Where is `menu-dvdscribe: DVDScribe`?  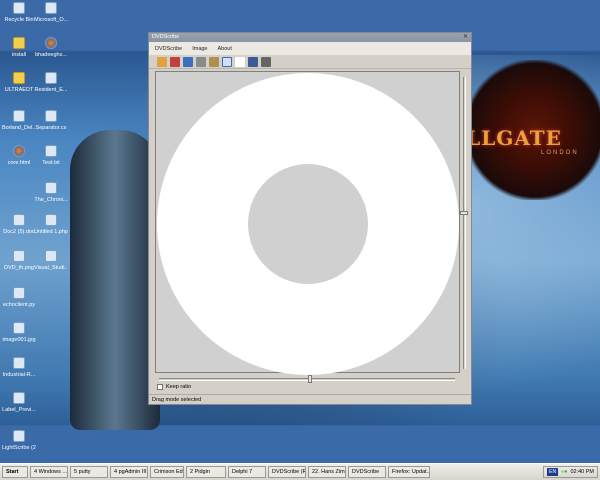 menu-dvdscribe: DVDScribe is located at coordinates (168, 49).